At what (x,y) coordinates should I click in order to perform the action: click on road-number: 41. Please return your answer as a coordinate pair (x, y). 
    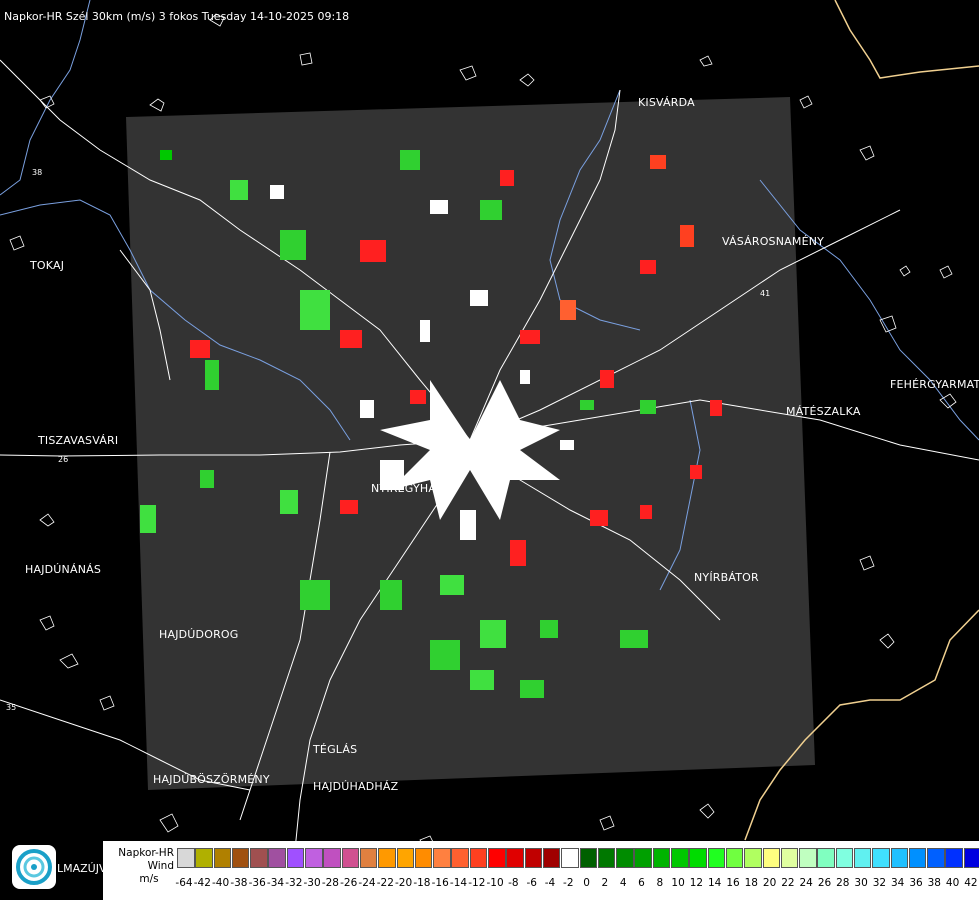
    Looking at the image, I should click on (765, 293).